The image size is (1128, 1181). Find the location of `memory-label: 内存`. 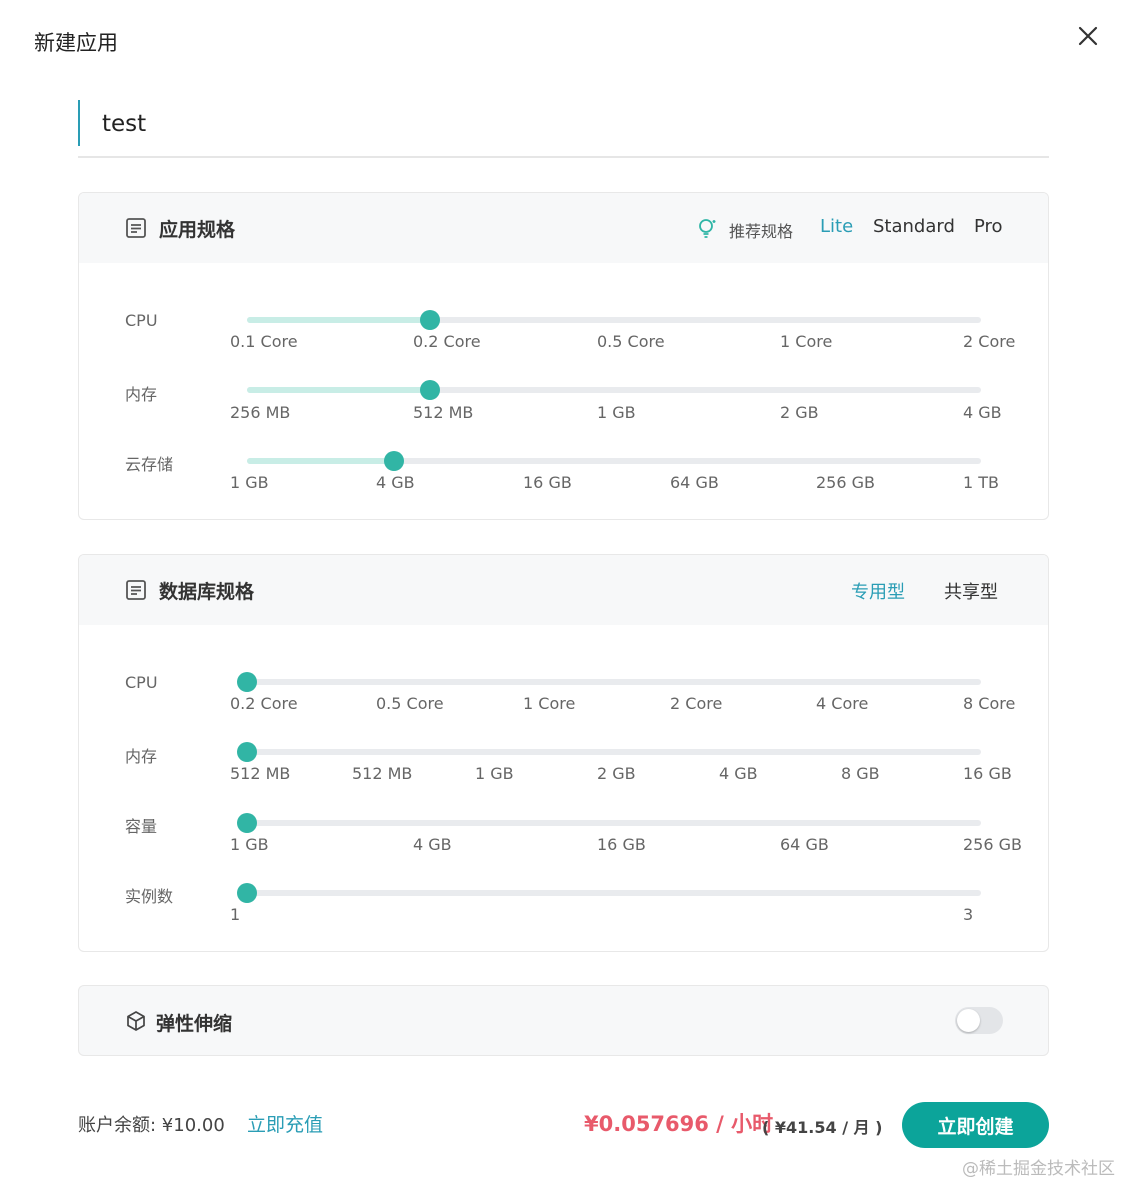

memory-label: 内存 is located at coordinates (141, 394).